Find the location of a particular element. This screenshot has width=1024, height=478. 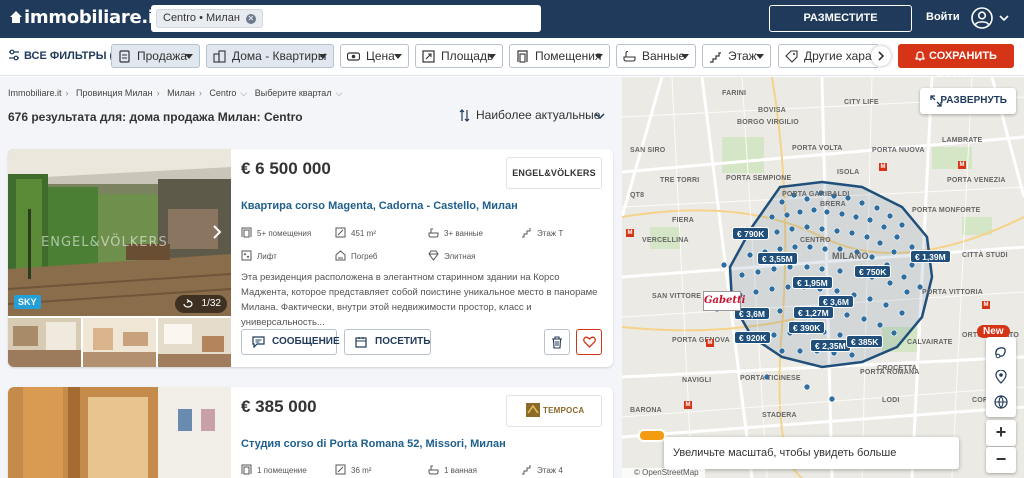

district-label: TRE TORRI is located at coordinates (680, 180).